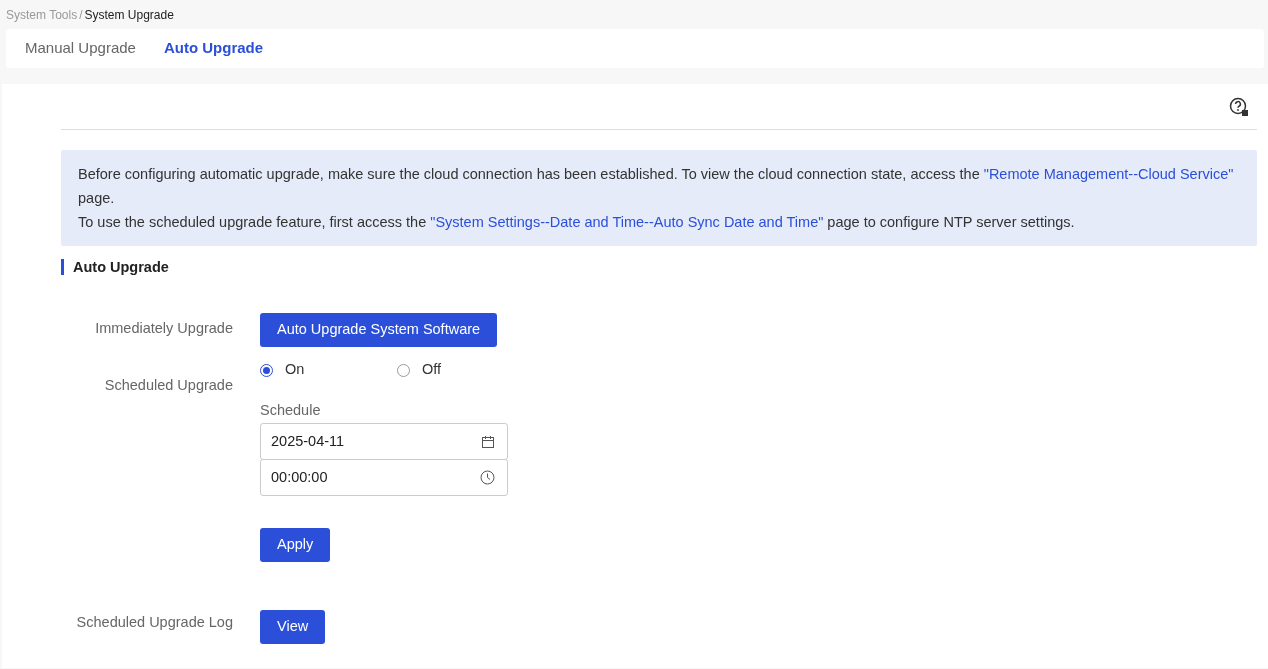 The height and width of the screenshot is (669, 1268). What do you see at coordinates (154, 622) in the screenshot?
I see `field-label: Scheduled Upgrade Log` at bounding box center [154, 622].